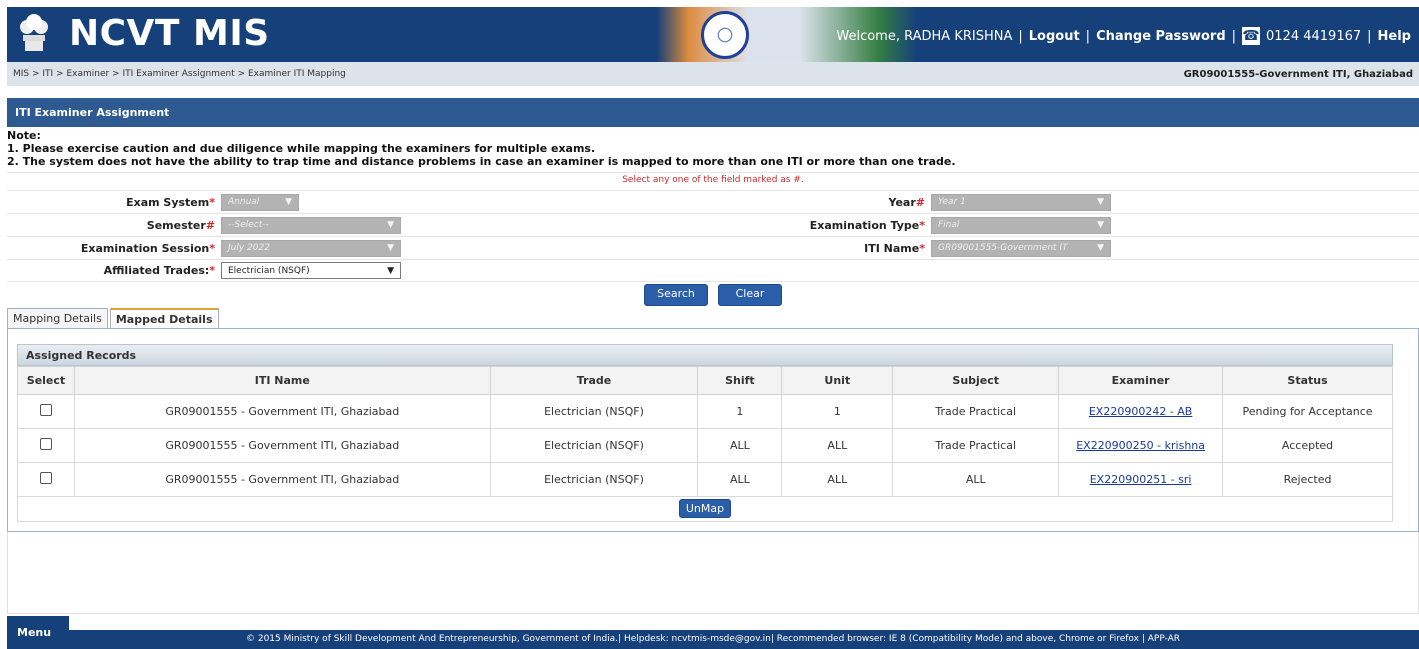 This screenshot has width=1419, height=649. I want to click on tab-mapped-details: Mapped Details, so click(164, 318).